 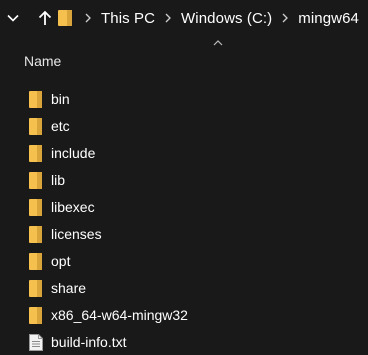 I want to click on item-name: bin, so click(x=60, y=99).